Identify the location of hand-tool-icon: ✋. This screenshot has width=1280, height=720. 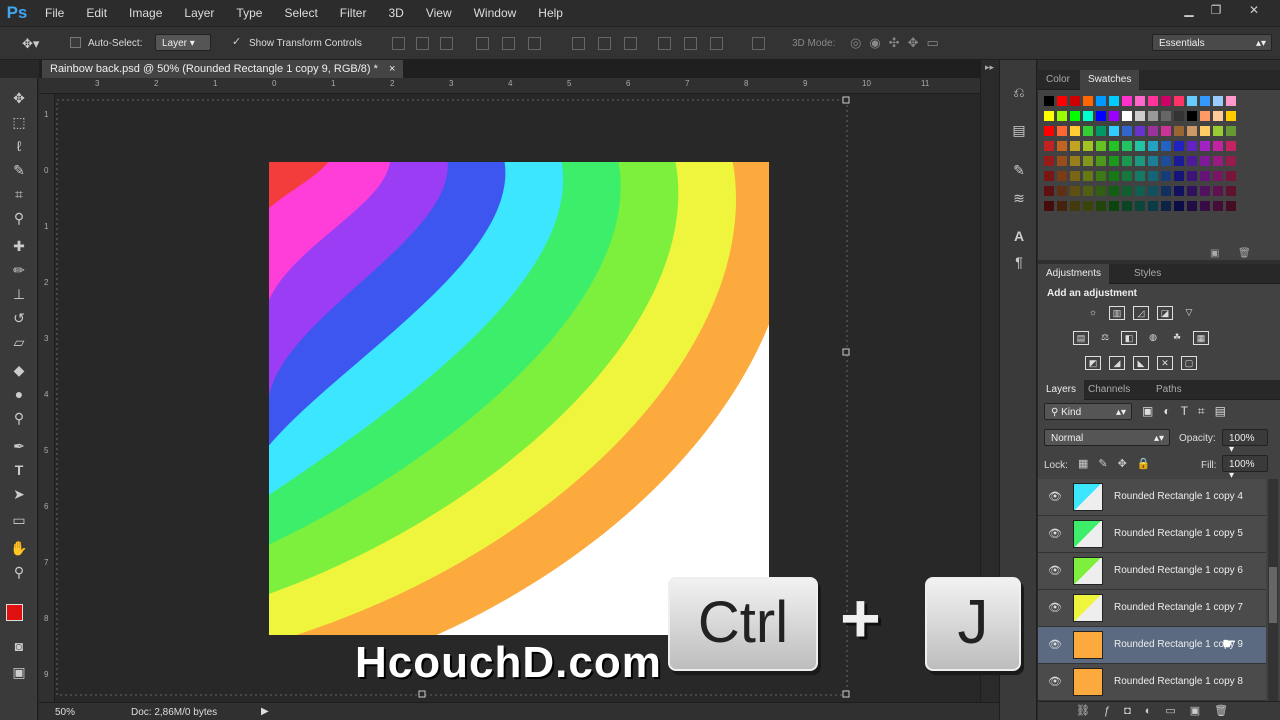
(19, 548).